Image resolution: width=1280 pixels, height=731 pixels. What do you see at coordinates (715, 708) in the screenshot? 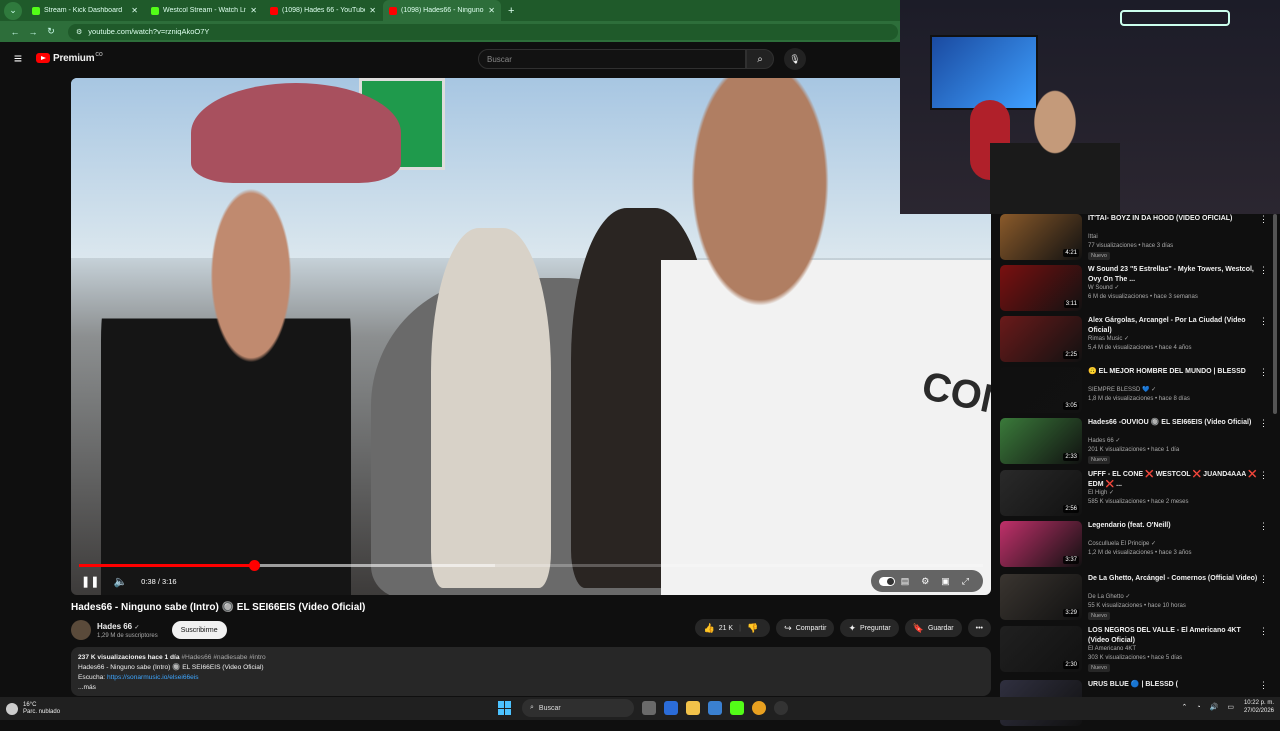
I see `store-icon` at bounding box center [715, 708].